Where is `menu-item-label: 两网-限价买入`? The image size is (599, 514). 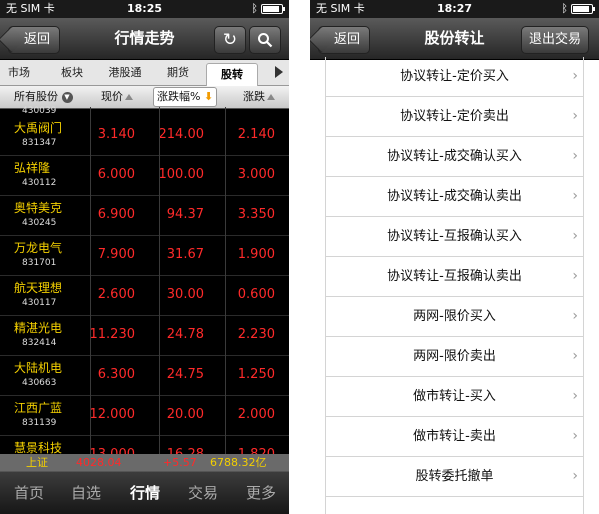 menu-item-label: 两网-限价买入 is located at coordinates (454, 316).